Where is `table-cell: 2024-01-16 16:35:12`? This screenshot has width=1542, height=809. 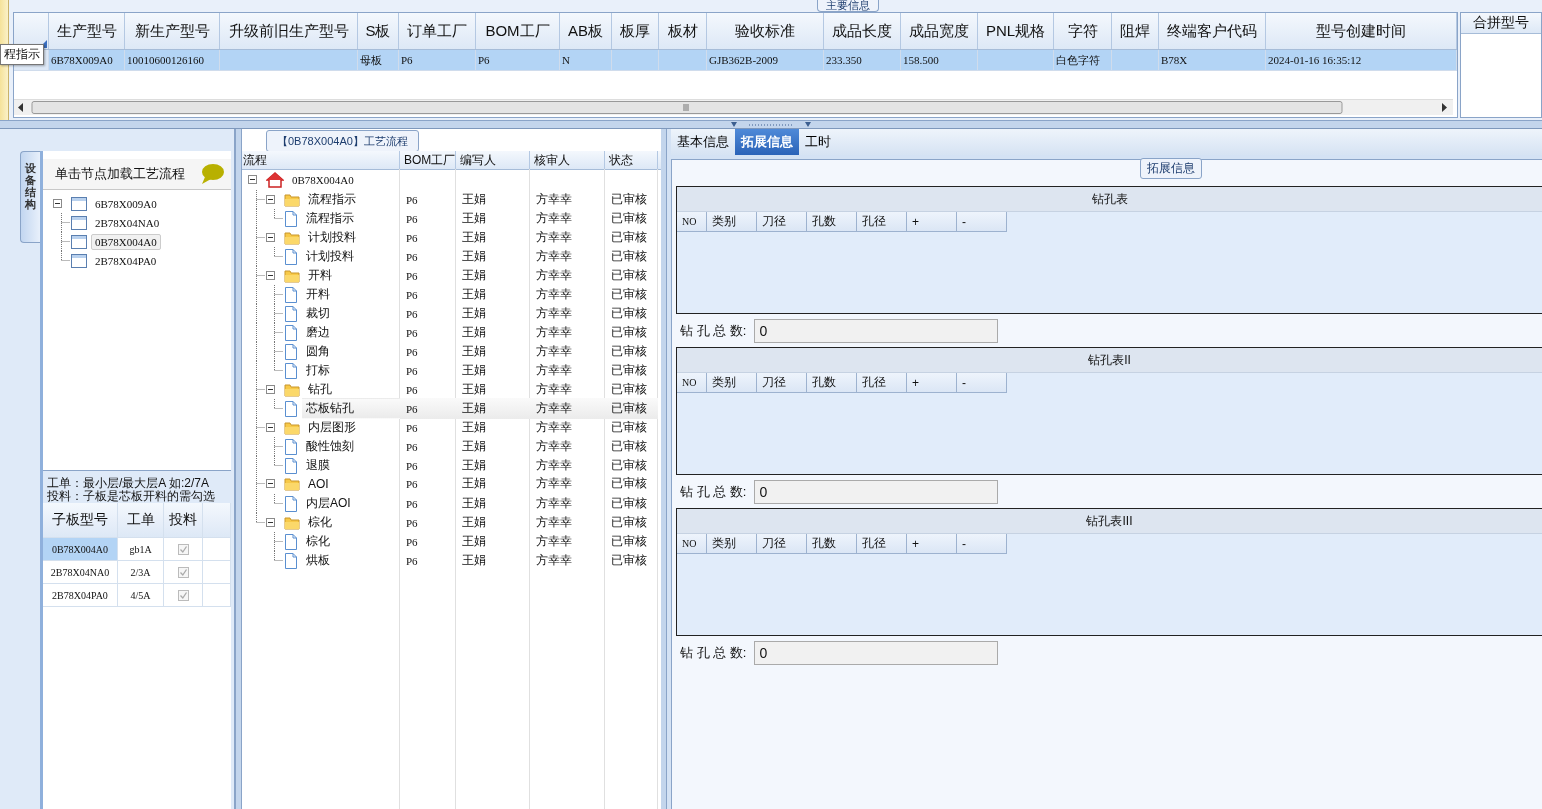 table-cell: 2024-01-16 16:35:12 is located at coordinates (1361, 60).